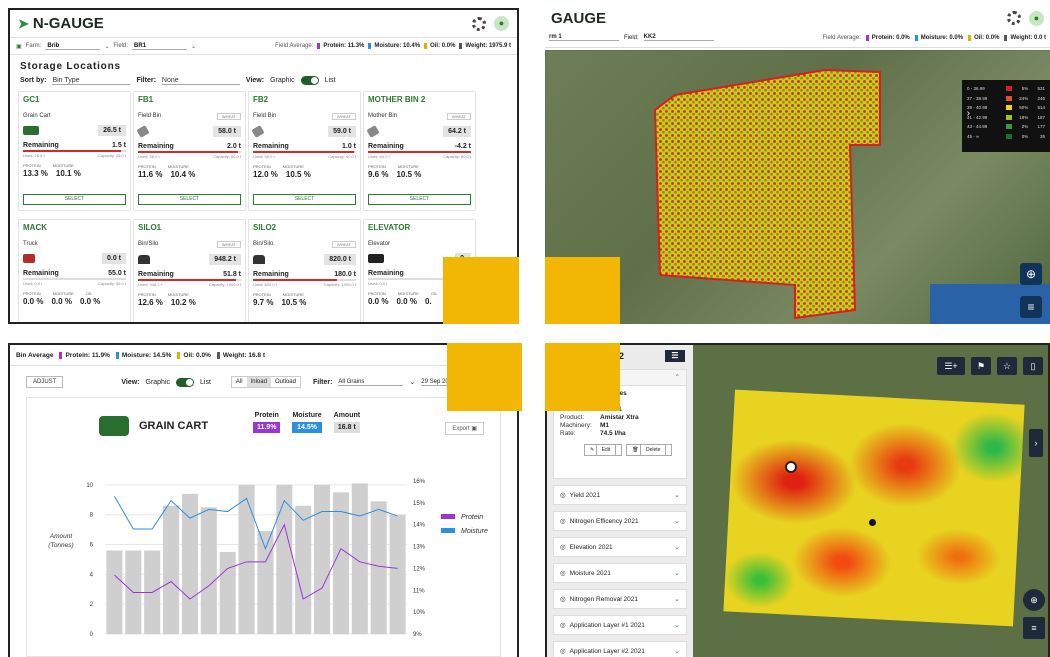 This screenshot has width=1050, height=657. I want to click on mother-bin-icon, so click(373, 131).